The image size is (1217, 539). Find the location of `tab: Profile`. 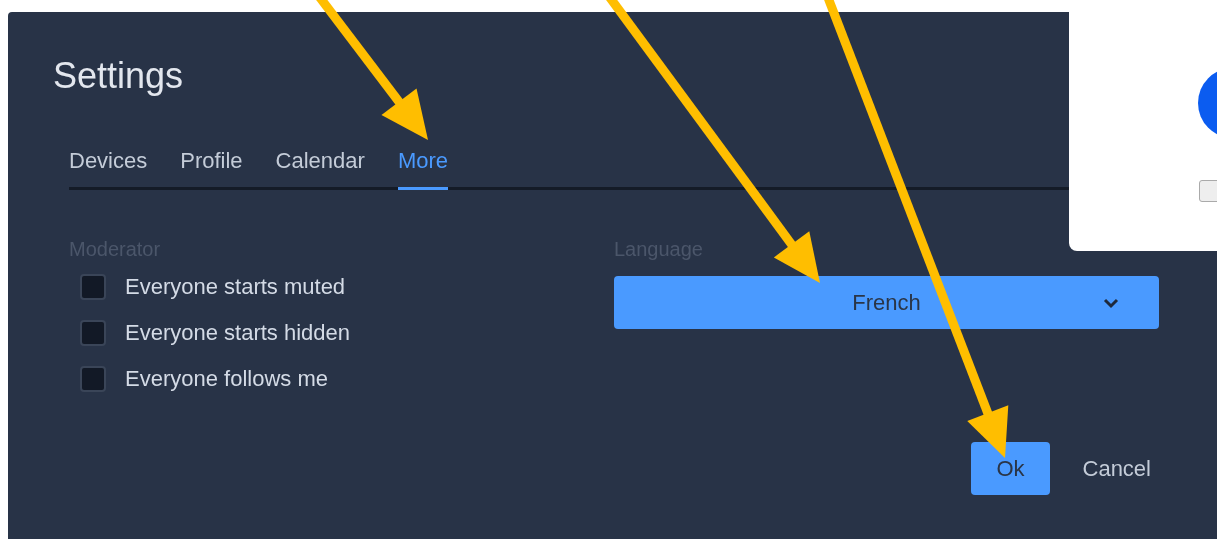

tab: Profile is located at coordinates (211, 167).